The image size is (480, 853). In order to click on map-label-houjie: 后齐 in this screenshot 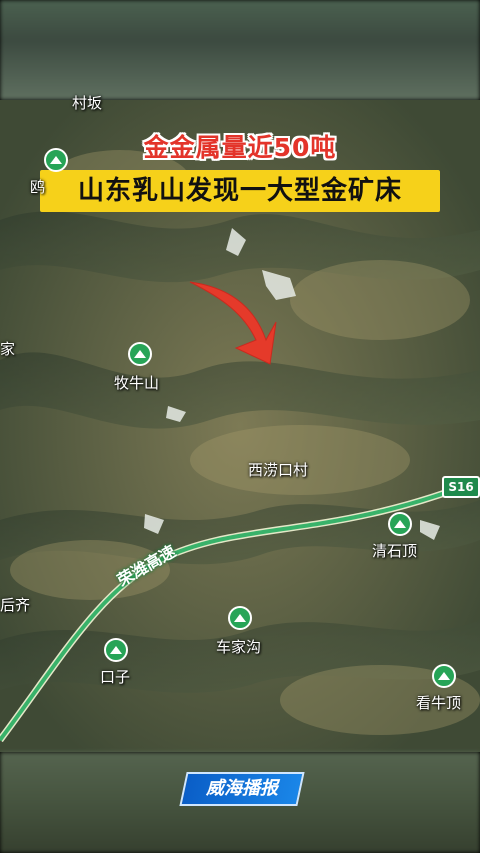, I will do `click(15, 604)`.